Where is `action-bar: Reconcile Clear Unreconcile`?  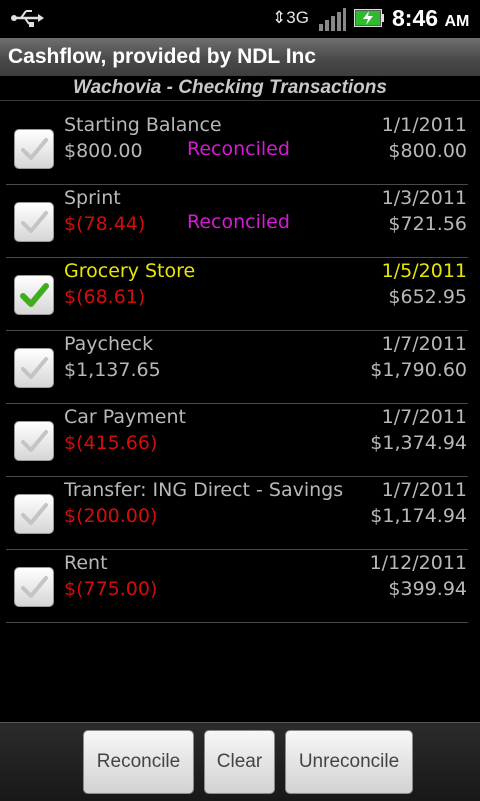
action-bar: Reconcile Clear Unreconcile is located at coordinates (240, 761).